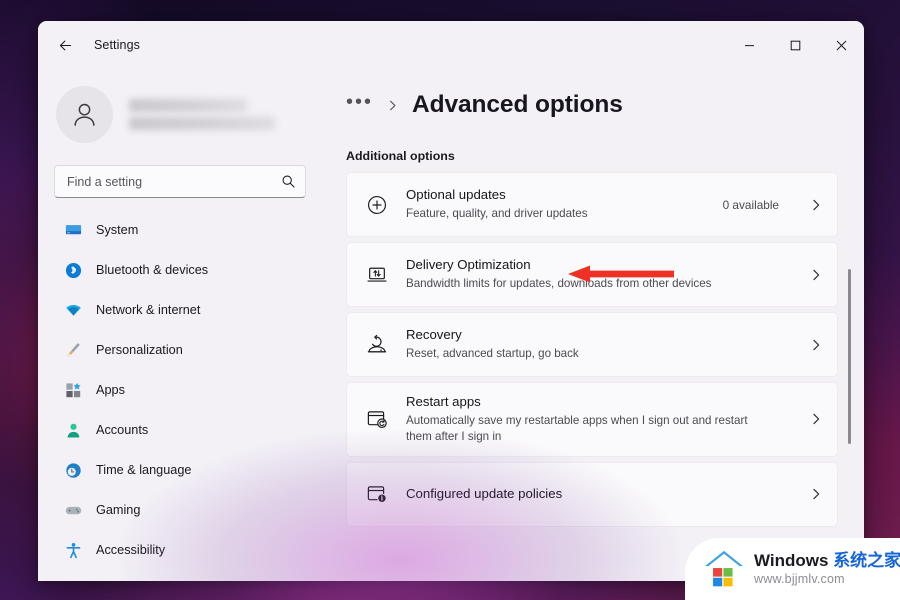 The image size is (900, 600). I want to click on card-title: Configured update policies, so click(484, 494).